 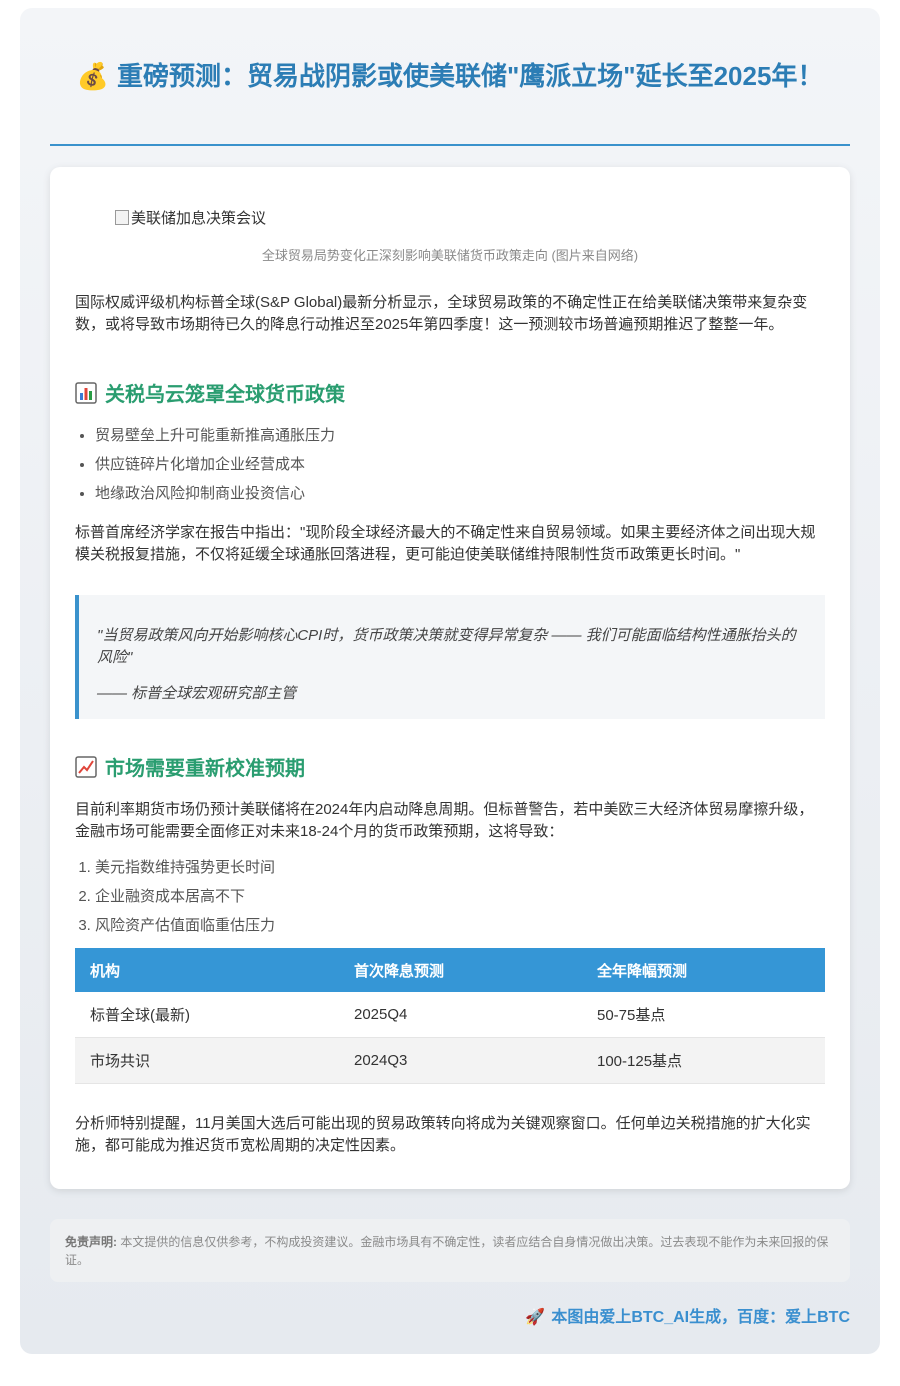 I want to click on list-item: 贸易壁垒上升可能重新推高通胀压力, so click(x=470, y=435).